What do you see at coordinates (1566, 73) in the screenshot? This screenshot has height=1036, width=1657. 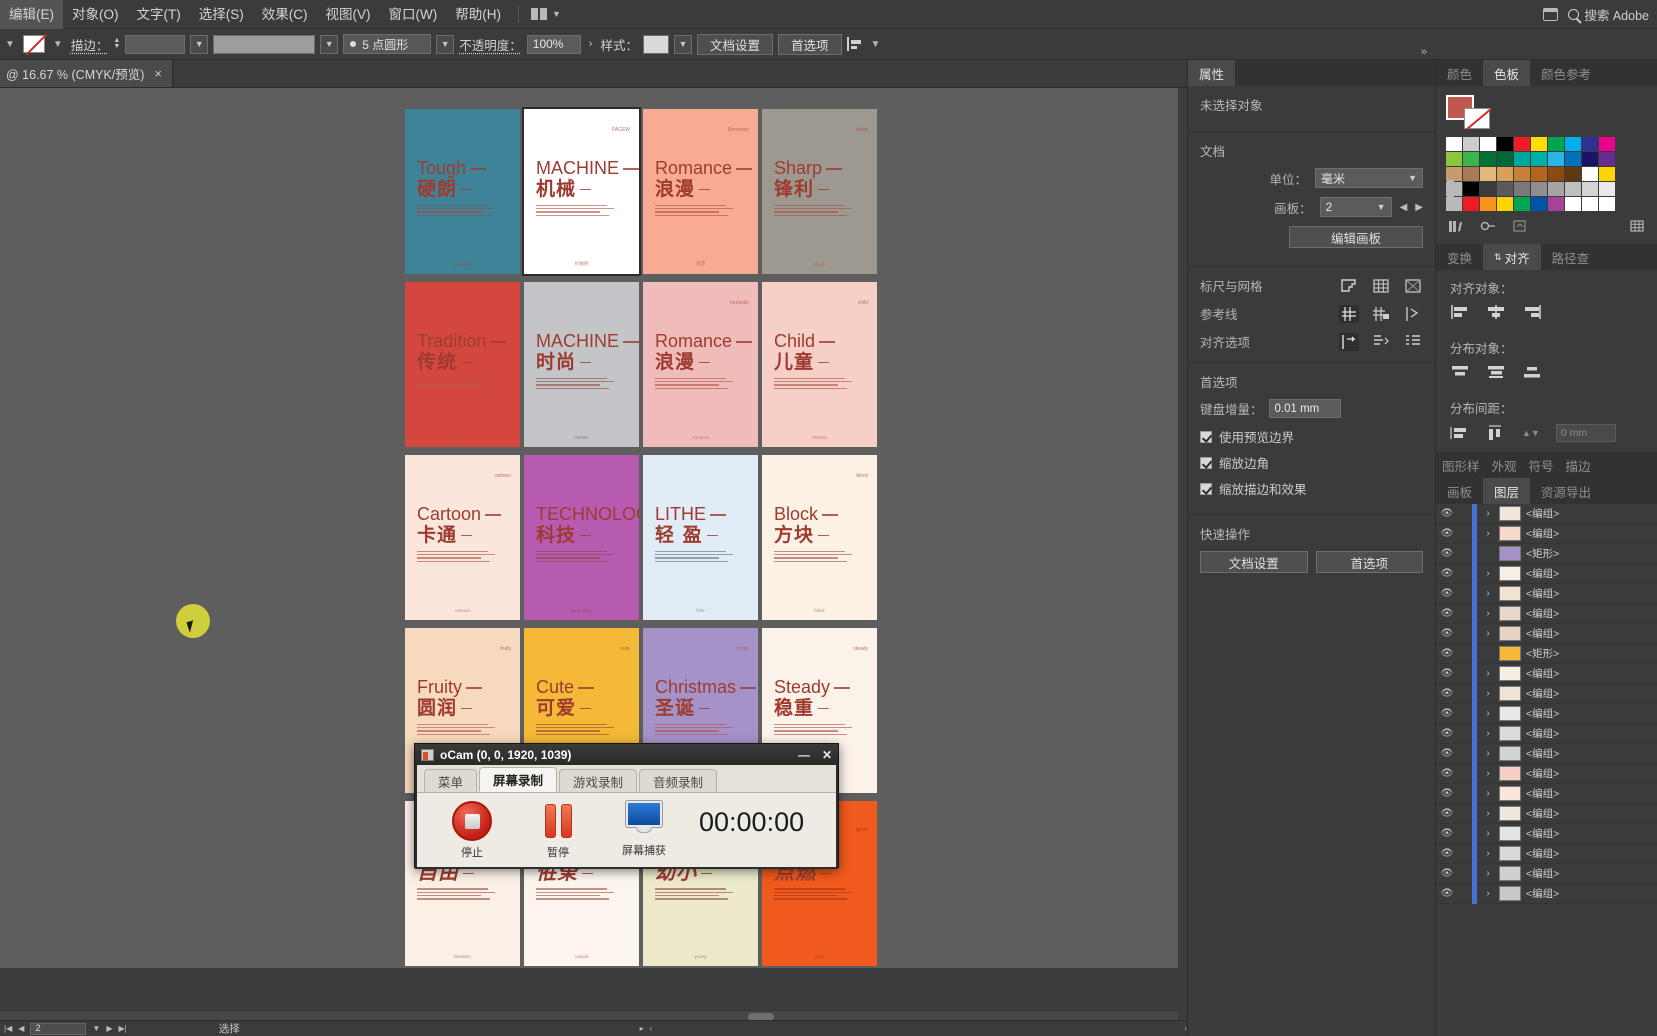 I see `tab-color-guide: 颜色参考` at bounding box center [1566, 73].